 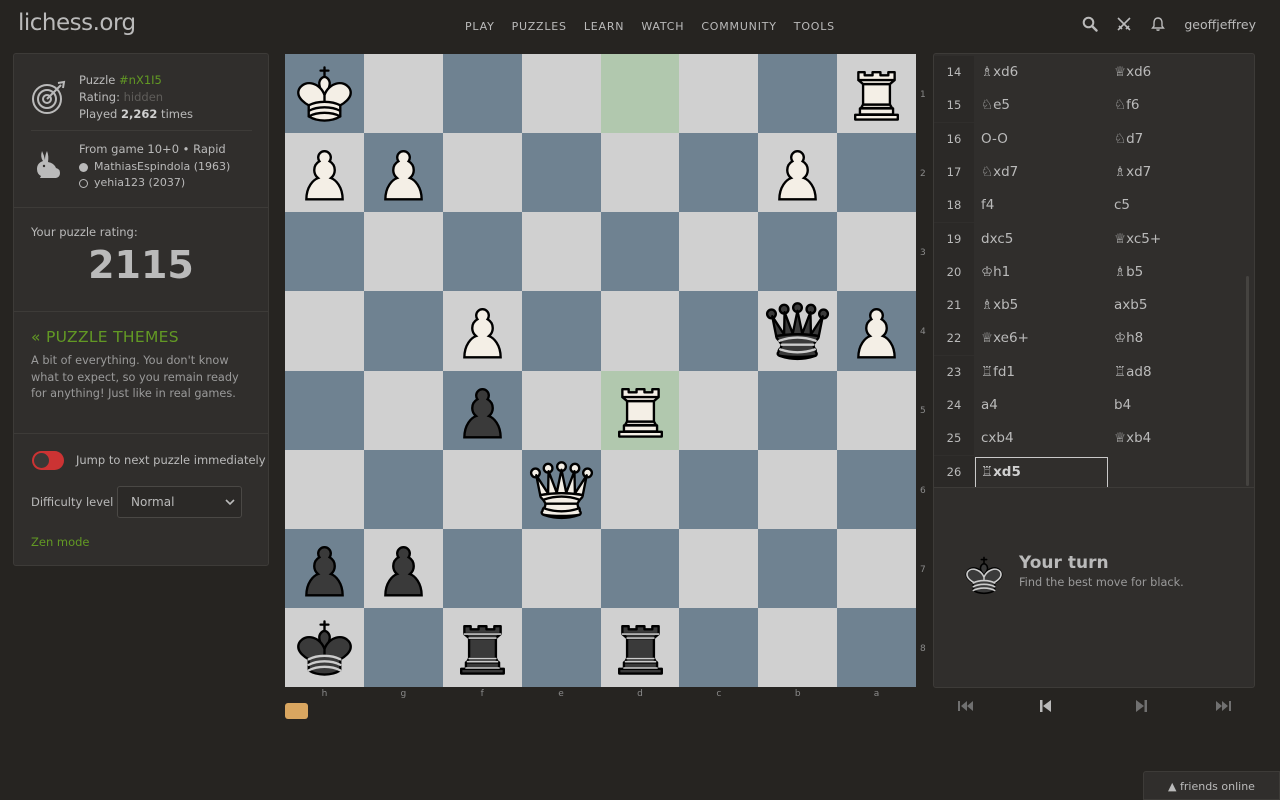 What do you see at coordinates (999, 305) in the screenshot?
I see `white-move: ♗xb5` at bounding box center [999, 305].